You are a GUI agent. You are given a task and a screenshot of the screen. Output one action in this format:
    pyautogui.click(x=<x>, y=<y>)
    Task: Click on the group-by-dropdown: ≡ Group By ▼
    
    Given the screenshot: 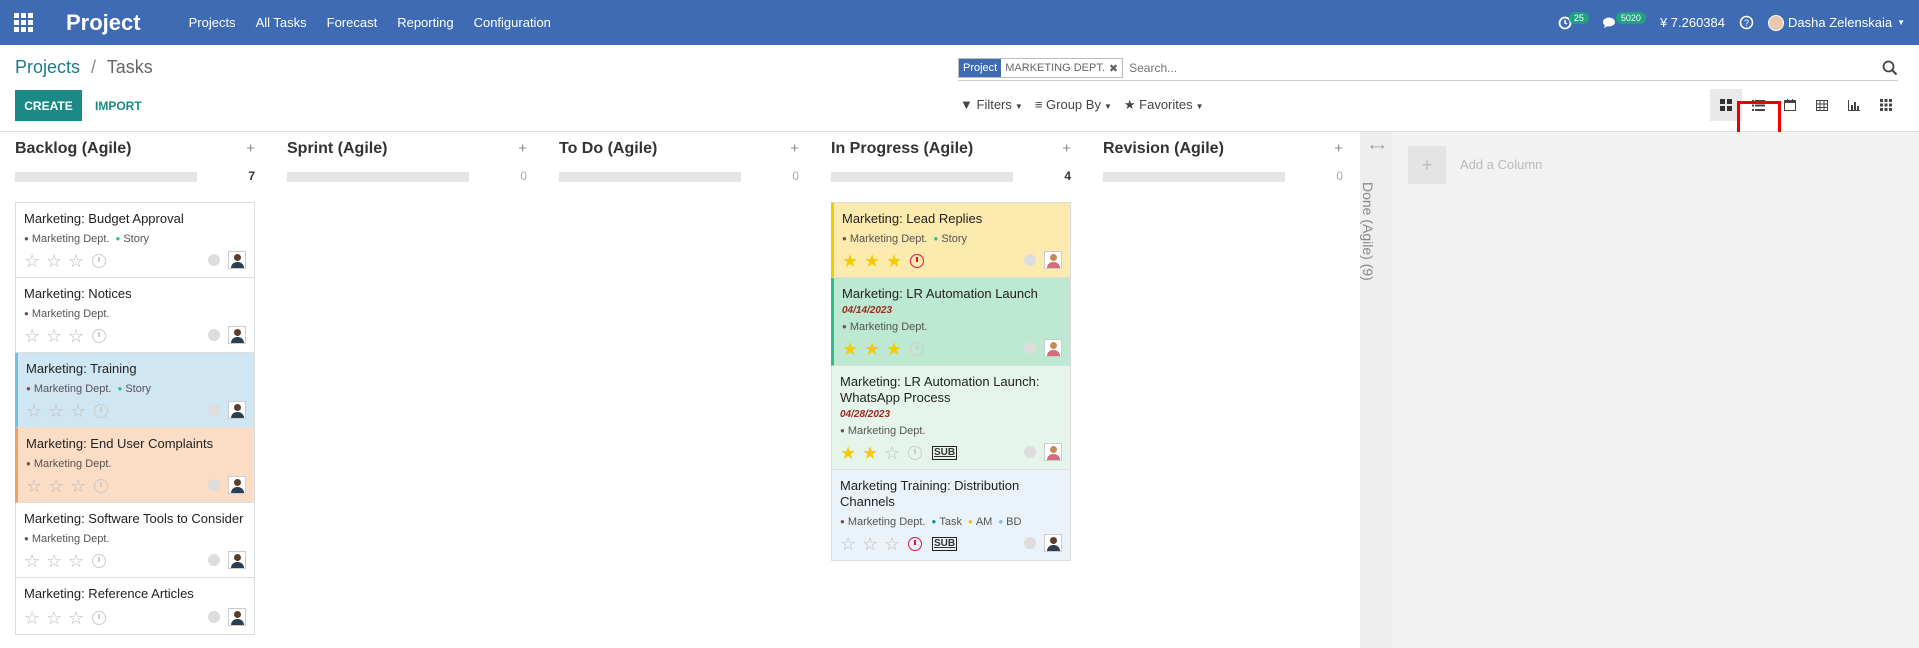 What is the action you would take?
    pyautogui.click(x=1073, y=105)
    